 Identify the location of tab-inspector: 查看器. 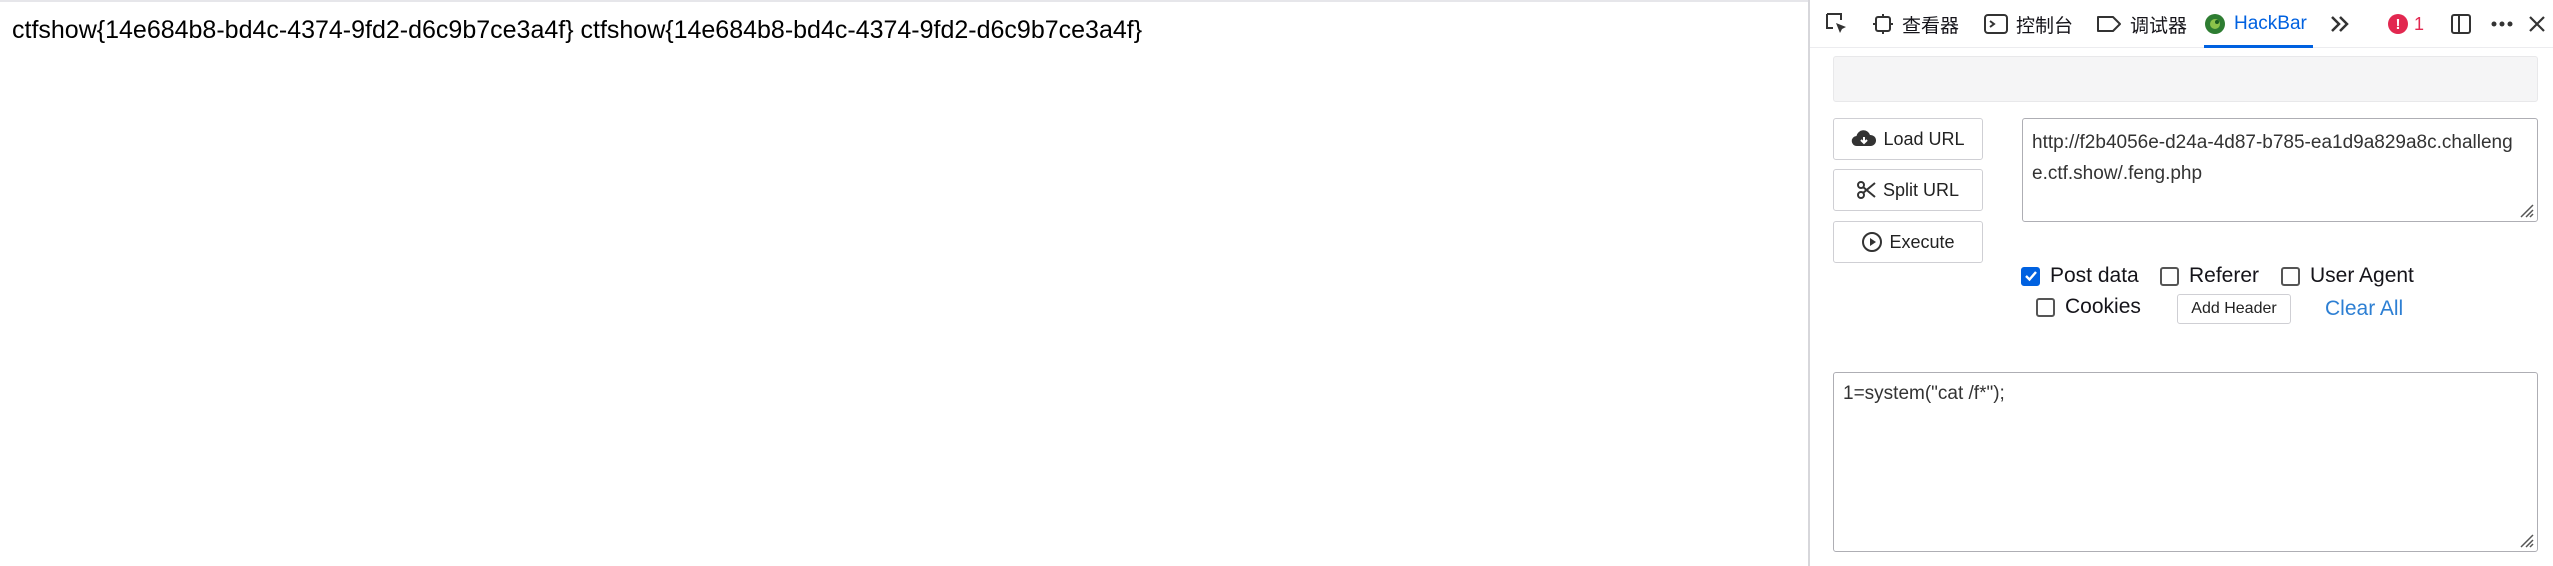
(1915, 24).